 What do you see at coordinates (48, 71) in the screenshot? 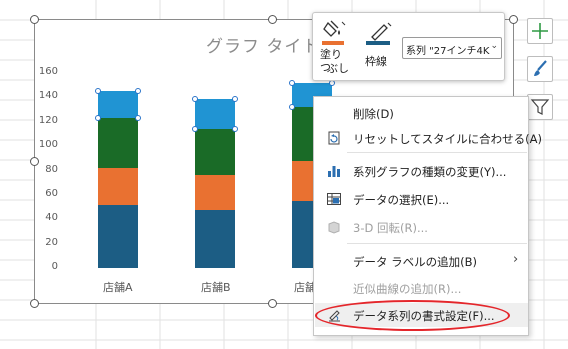
I see `y-tick-label: 160` at bounding box center [48, 71].